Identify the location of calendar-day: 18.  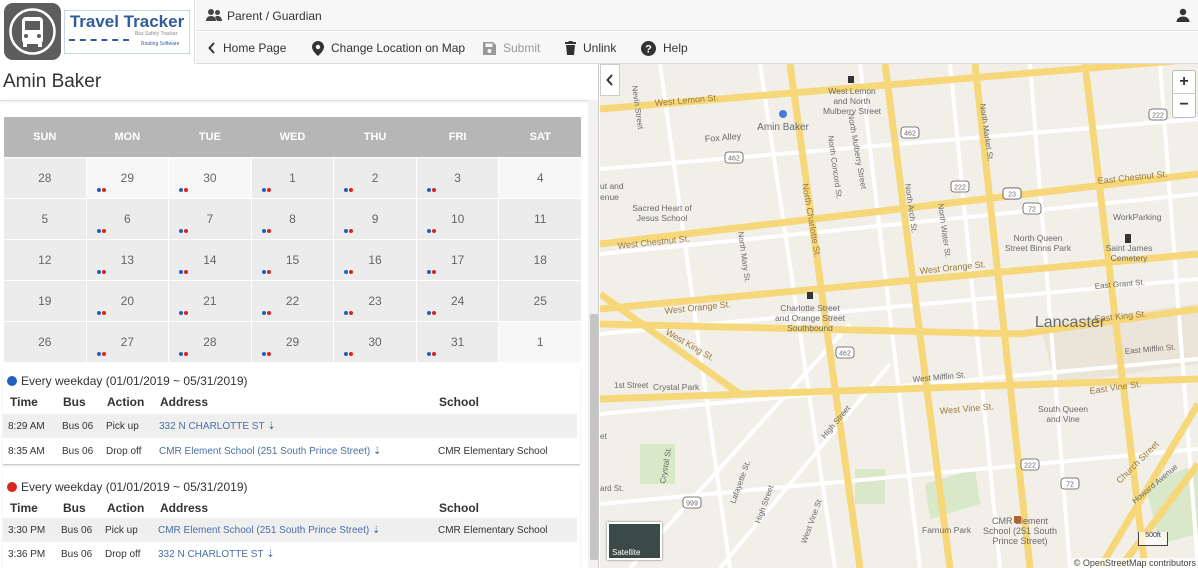
(540, 260).